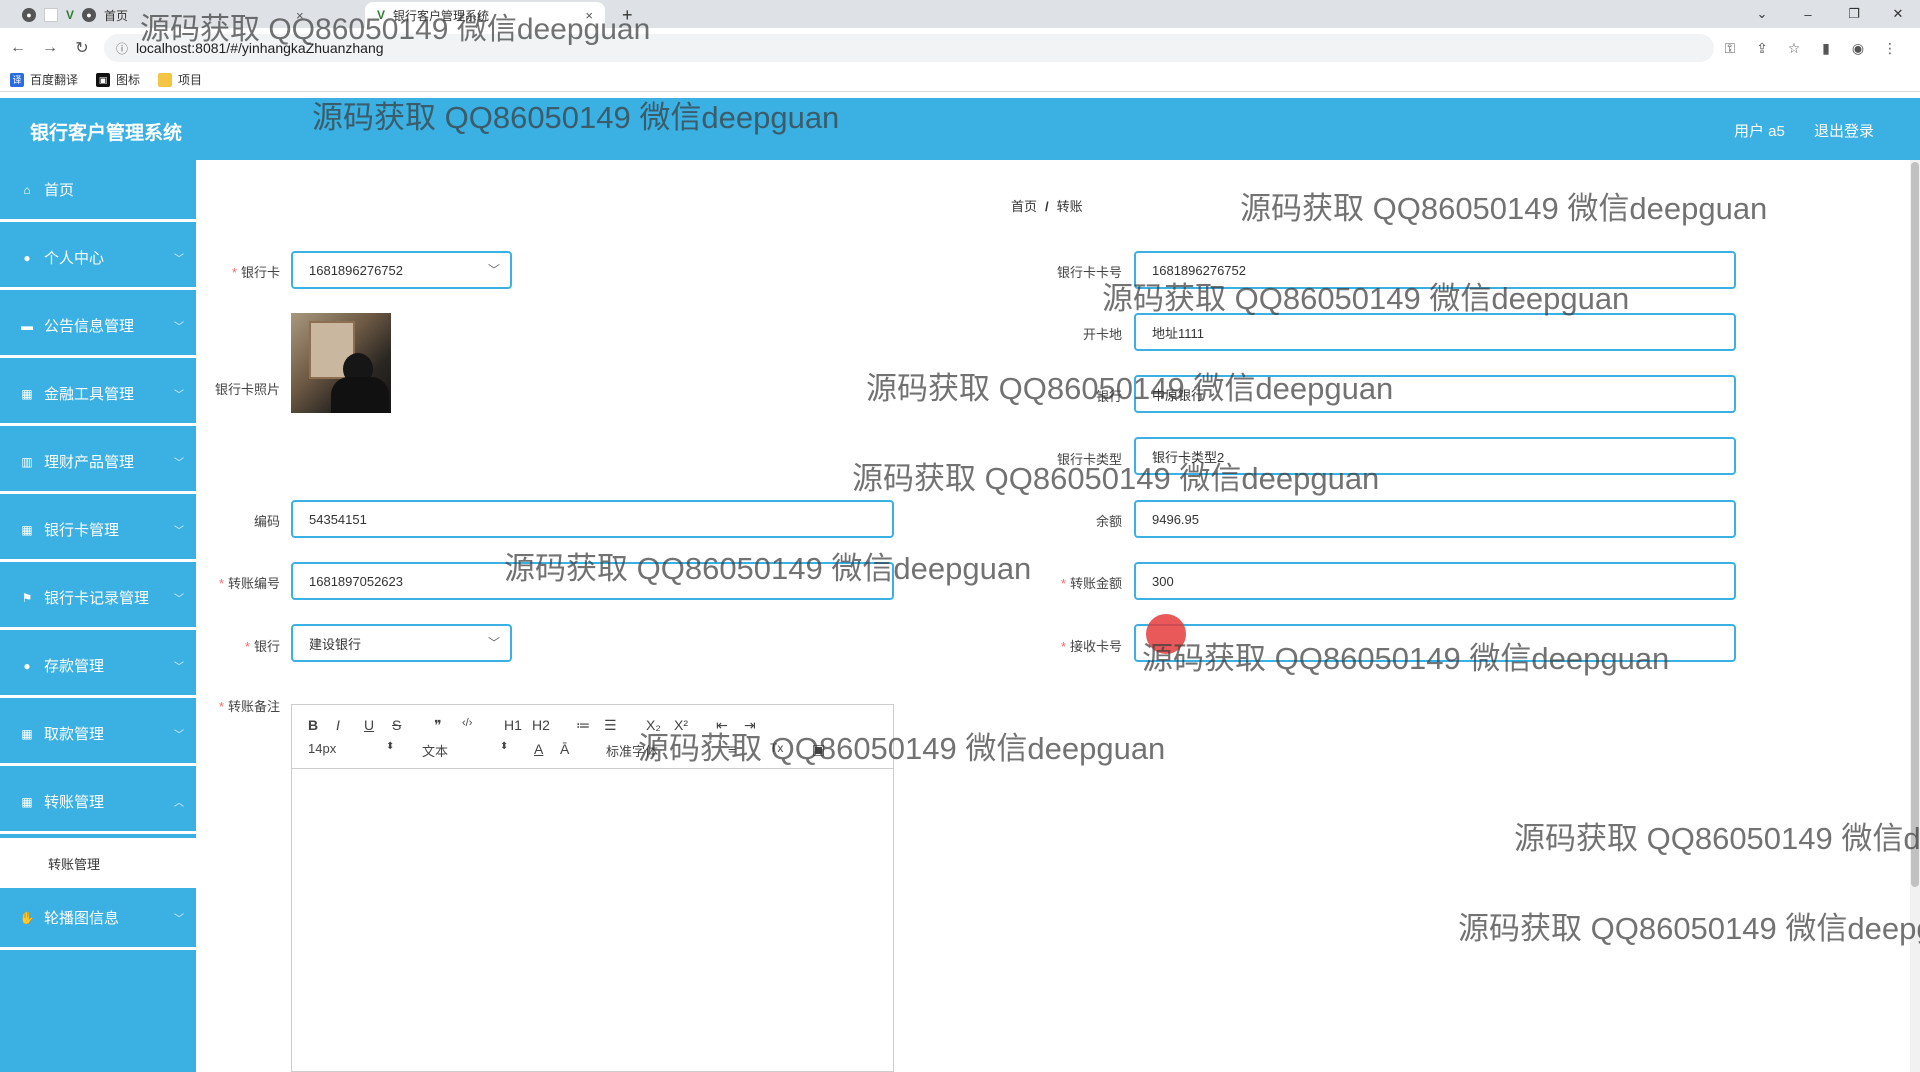 The image size is (1920, 1072). What do you see at coordinates (27, 665) in the screenshot?
I see `user-icon: ●` at bounding box center [27, 665].